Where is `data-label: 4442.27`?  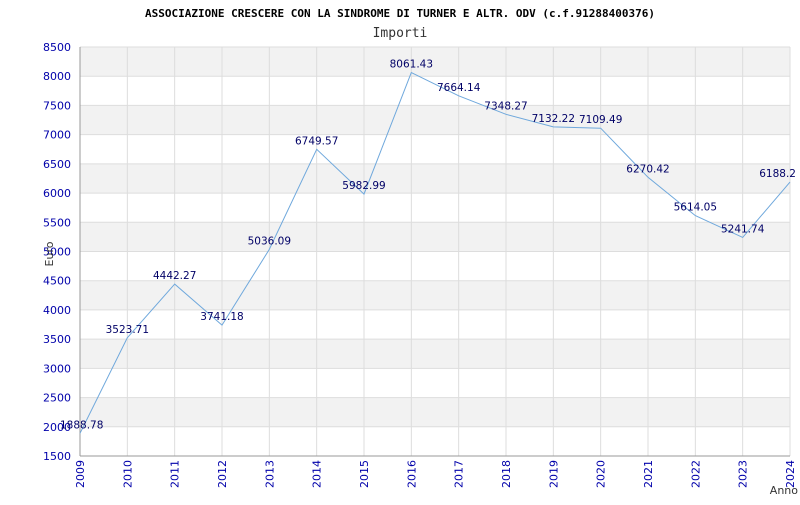
data-label: 4442.27 is located at coordinates (174, 276).